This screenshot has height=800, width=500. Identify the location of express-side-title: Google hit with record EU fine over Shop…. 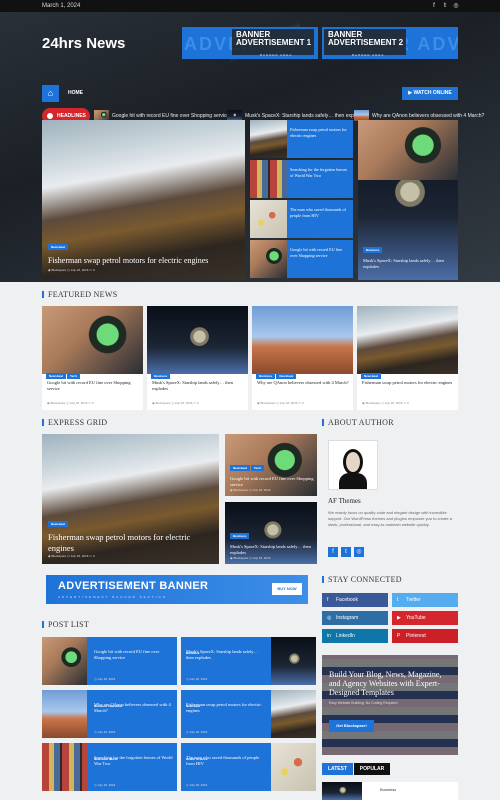
(272, 482).